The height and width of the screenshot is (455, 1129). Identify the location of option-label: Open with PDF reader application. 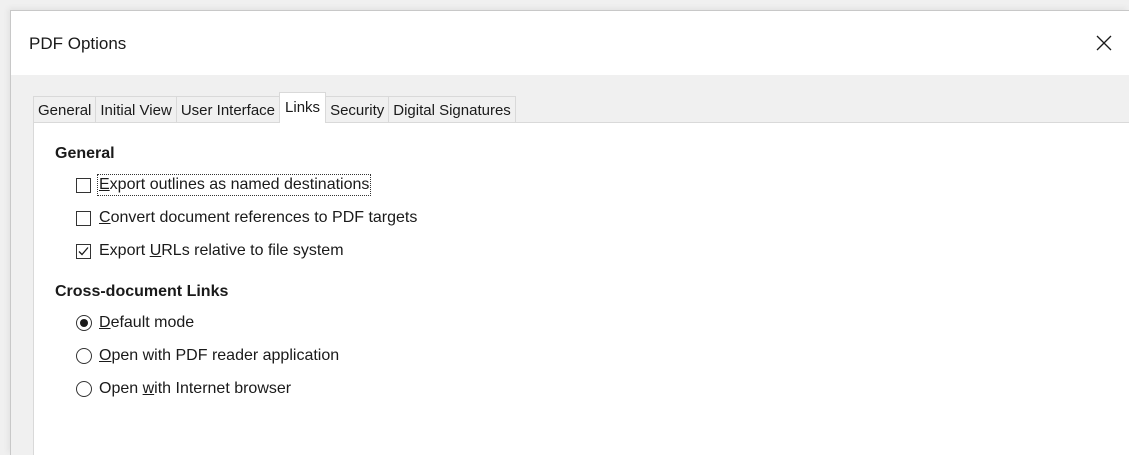
(219, 355).